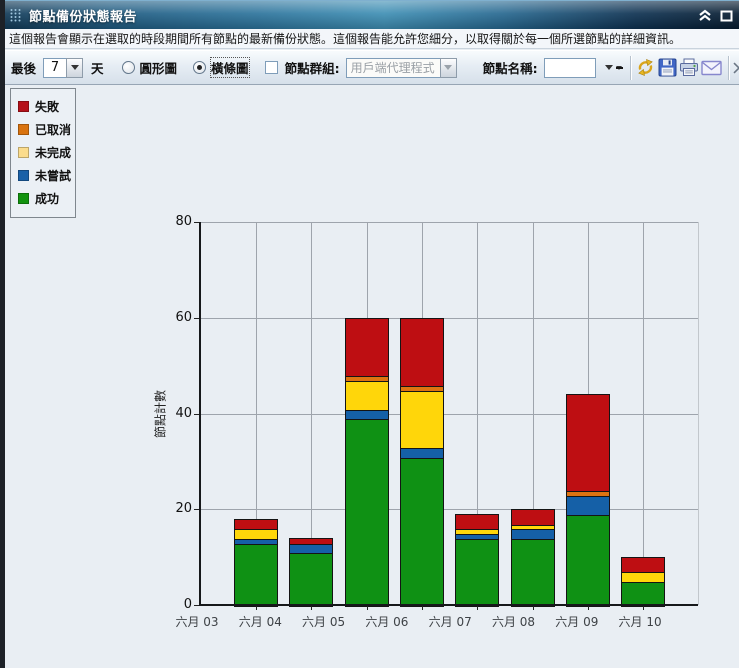 Image resolution: width=739 pixels, height=668 pixels. Describe the element at coordinates (705, 15) in the screenshot. I see `collapse-icon` at that location.